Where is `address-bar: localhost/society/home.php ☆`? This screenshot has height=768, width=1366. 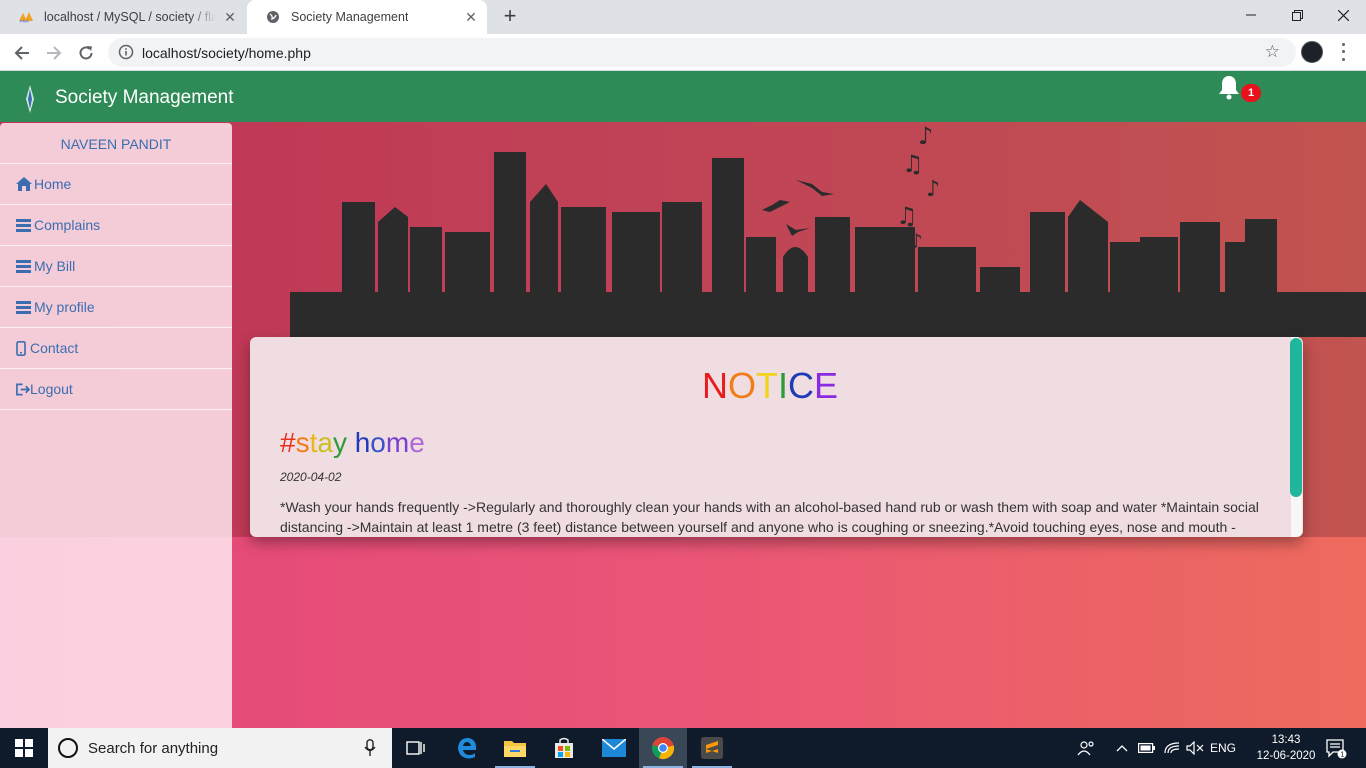 address-bar: localhost/society/home.php ☆ is located at coordinates (702, 52).